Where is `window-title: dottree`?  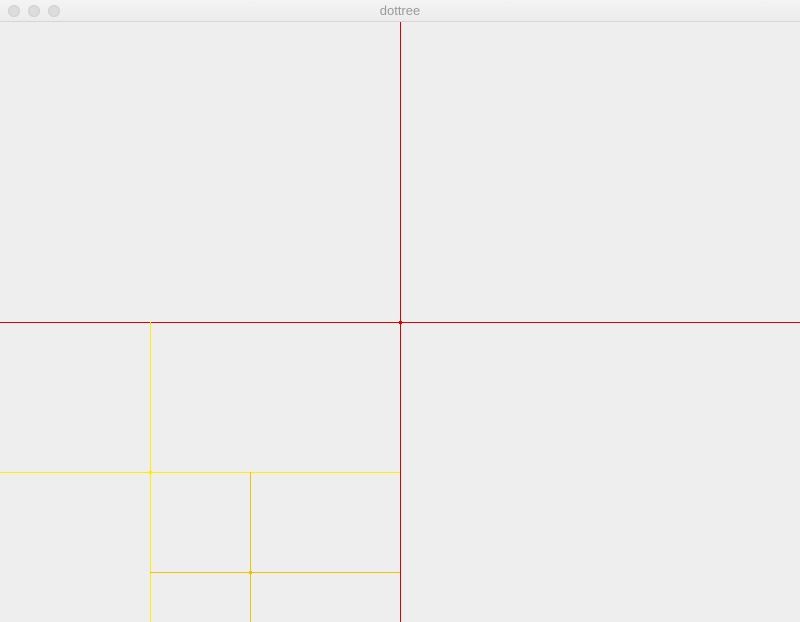 window-title: dottree is located at coordinates (400, 10).